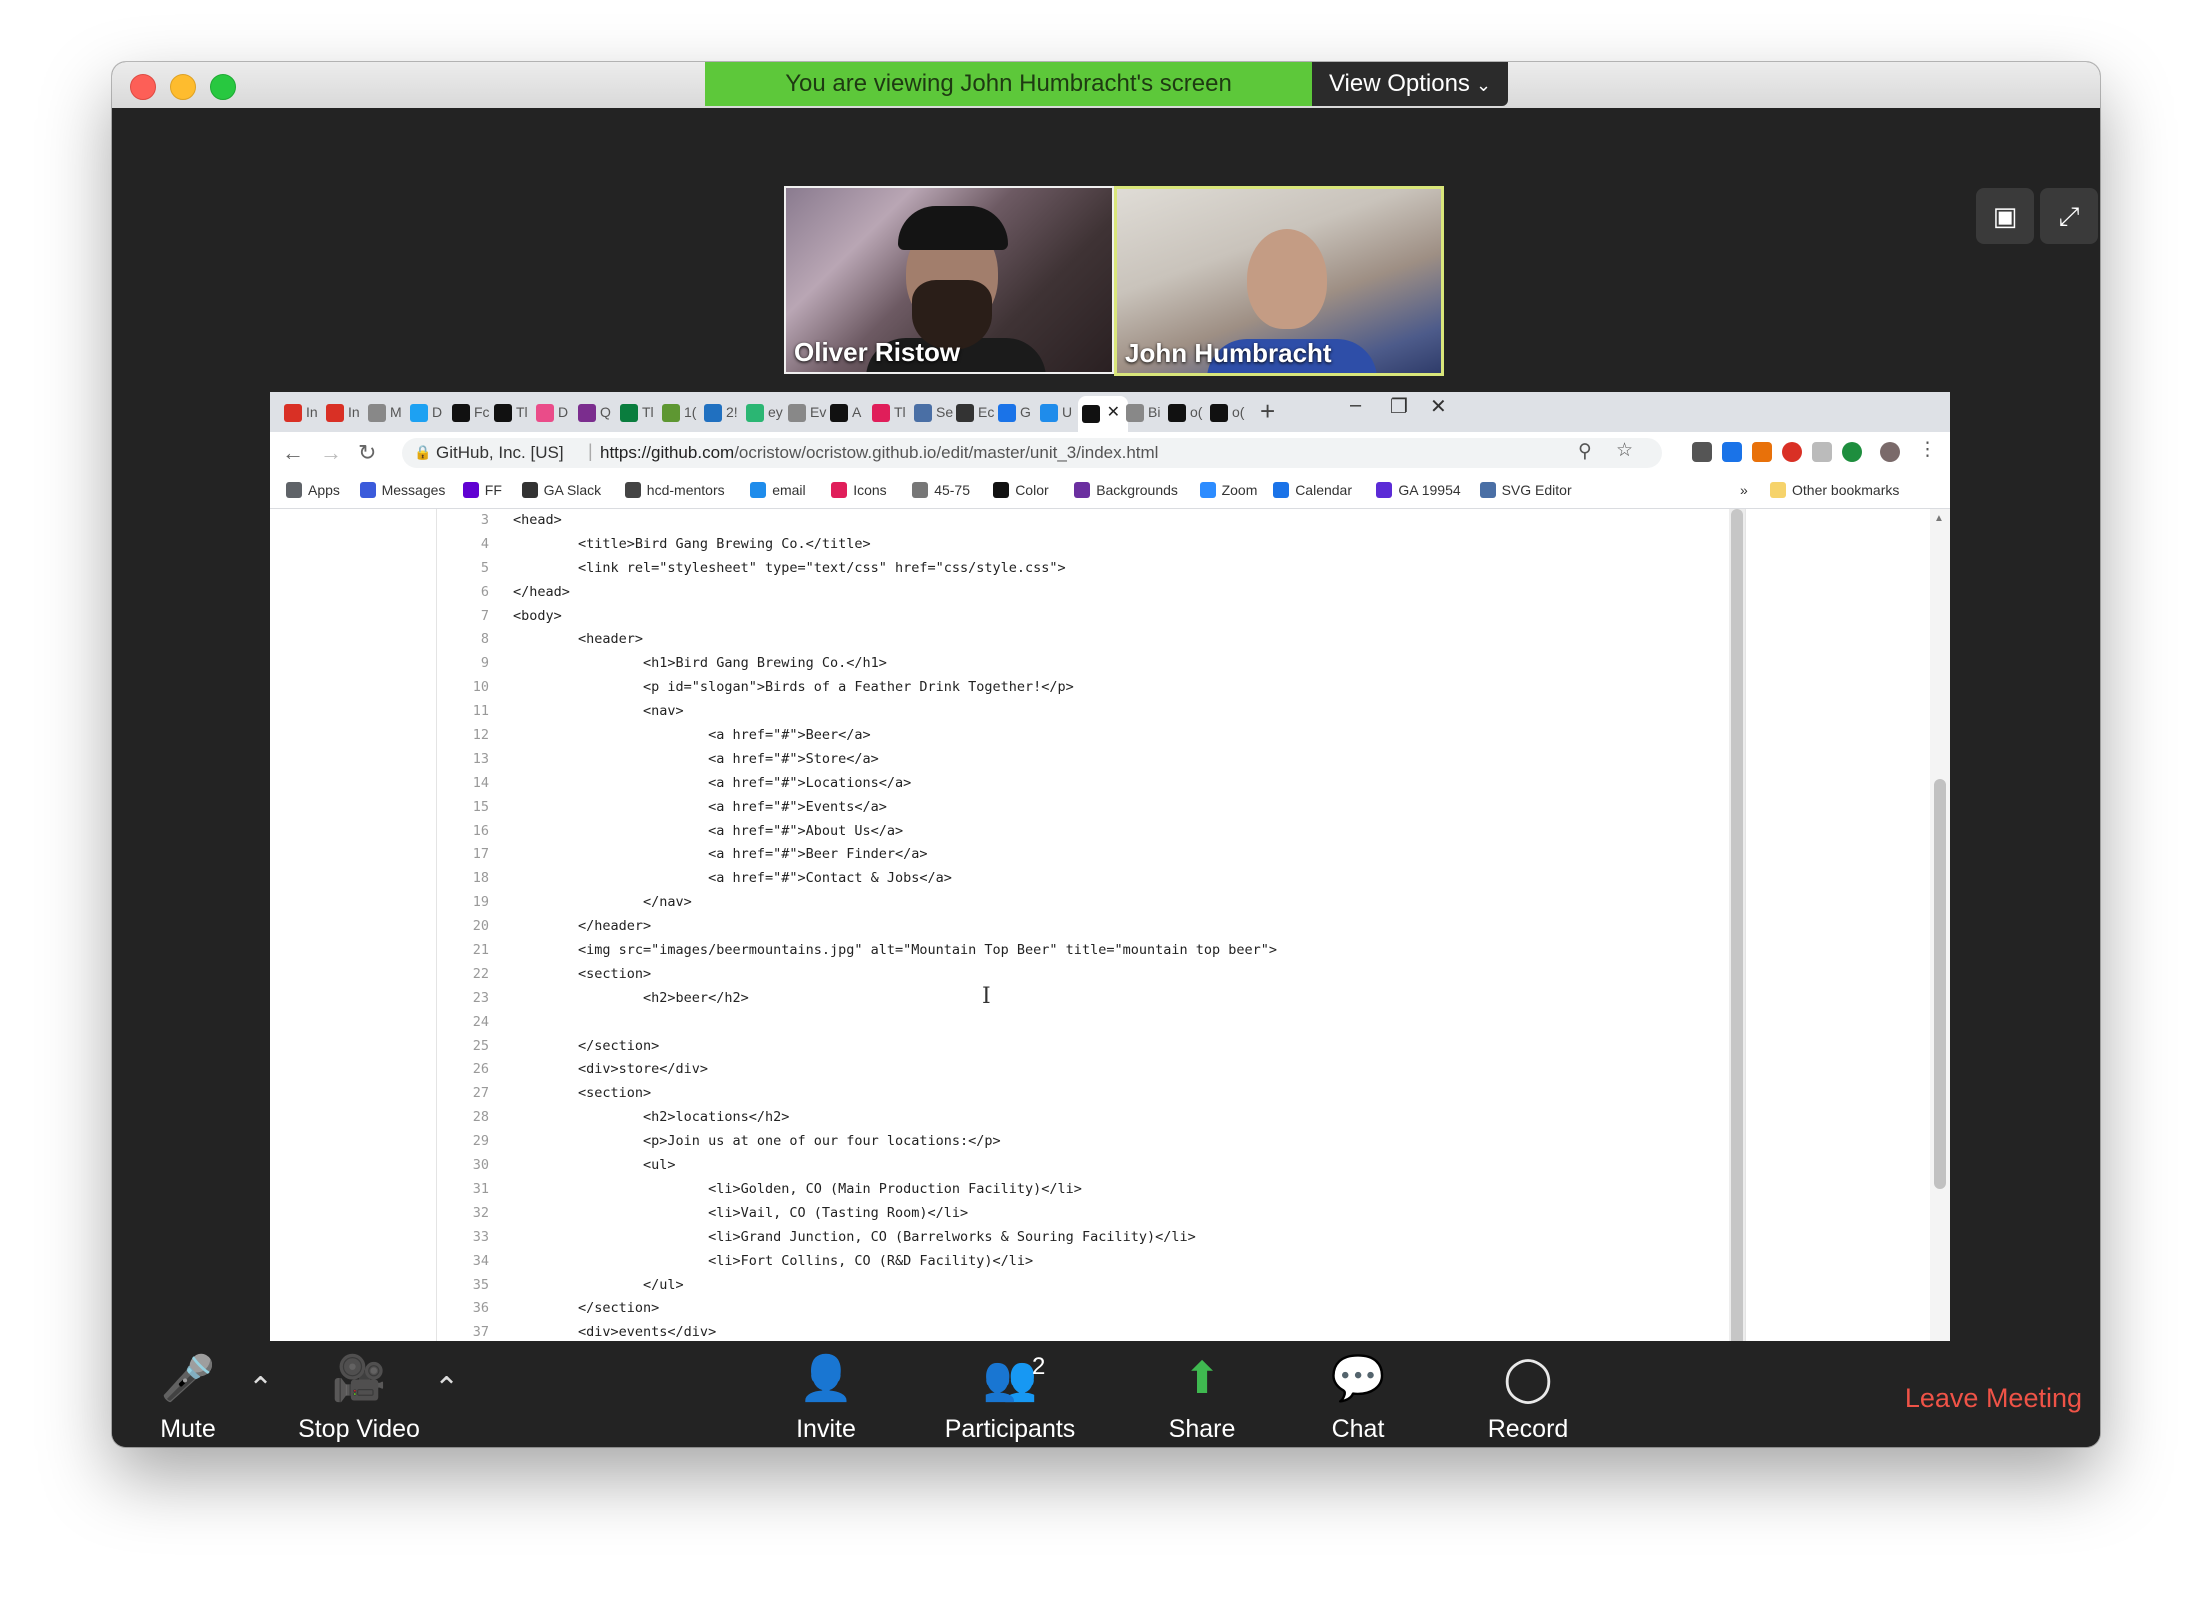 Image resolution: width=2208 pixels, height=1604 pixels. Describe the element at coordinates (293, 453) in the screenshot. I see `back-icon: ←` at that location.